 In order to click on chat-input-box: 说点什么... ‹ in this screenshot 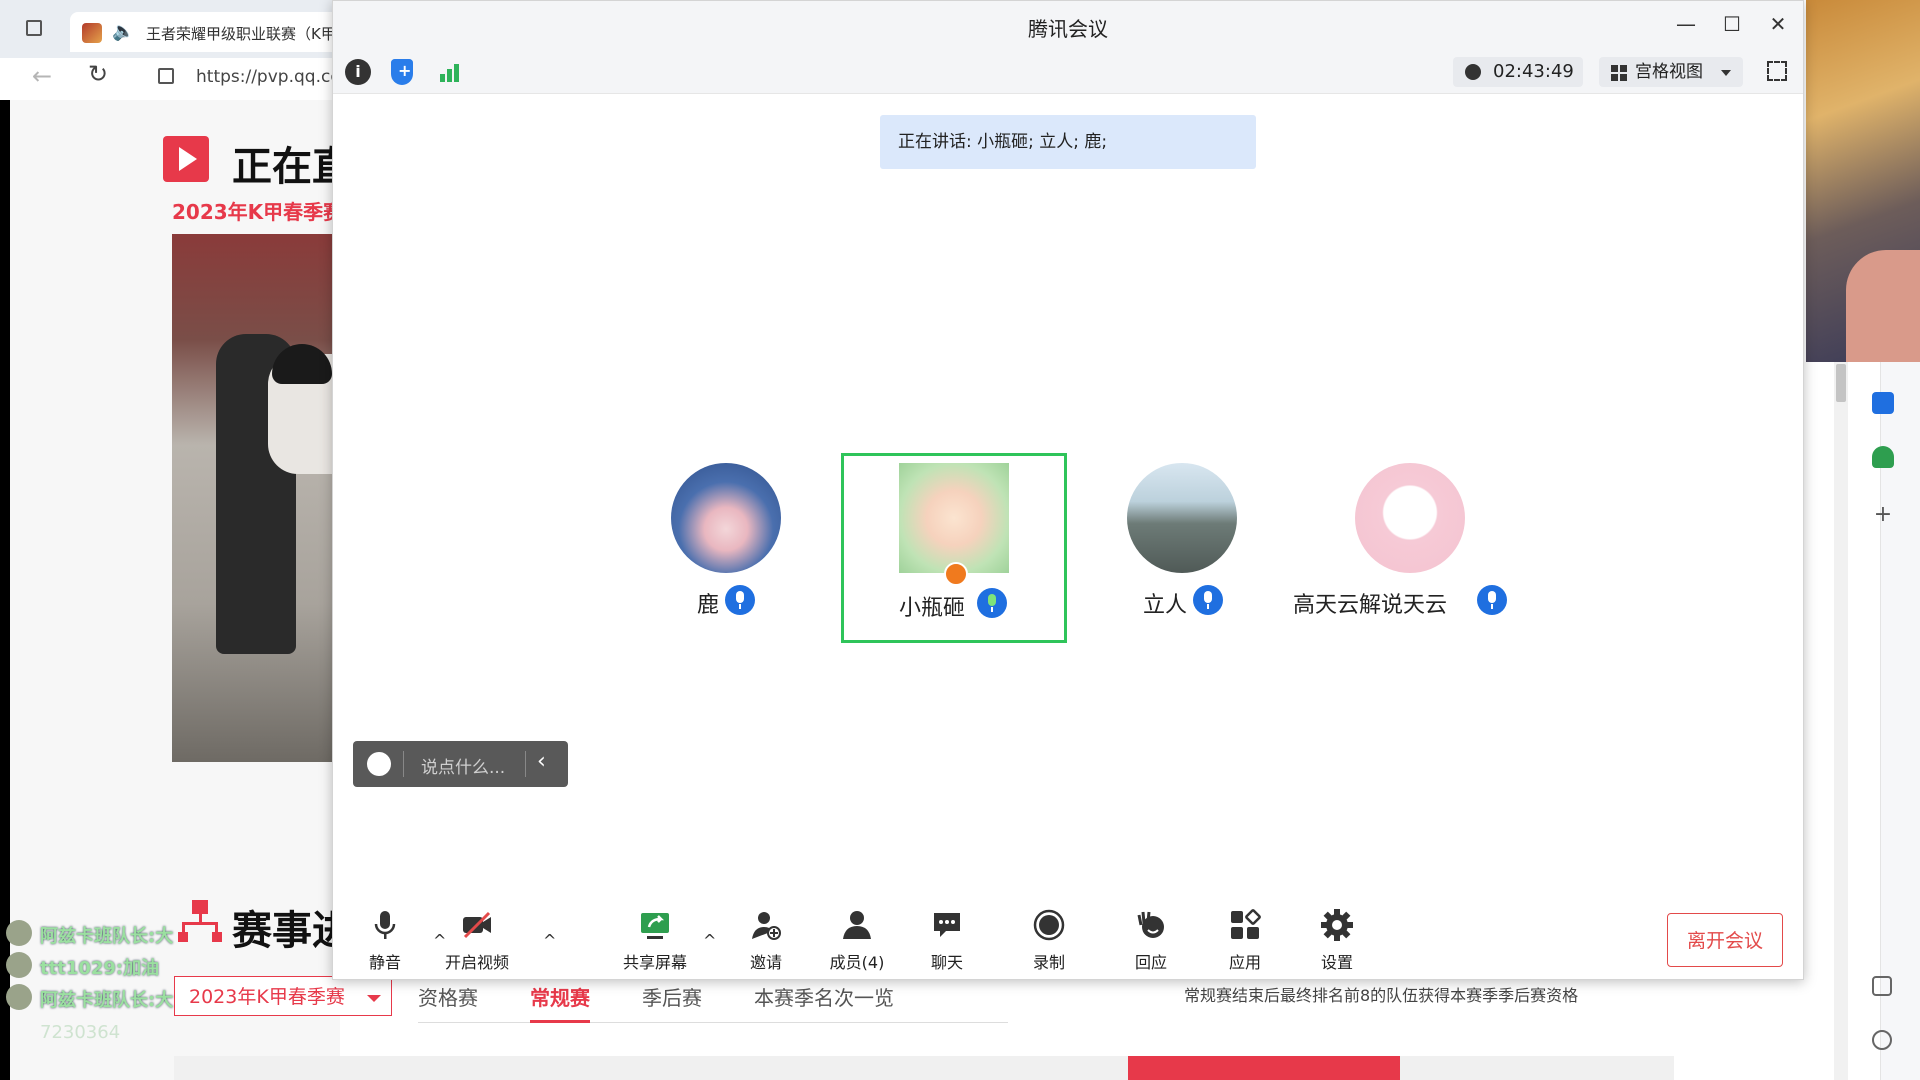, I will do `click(460, 764)`.